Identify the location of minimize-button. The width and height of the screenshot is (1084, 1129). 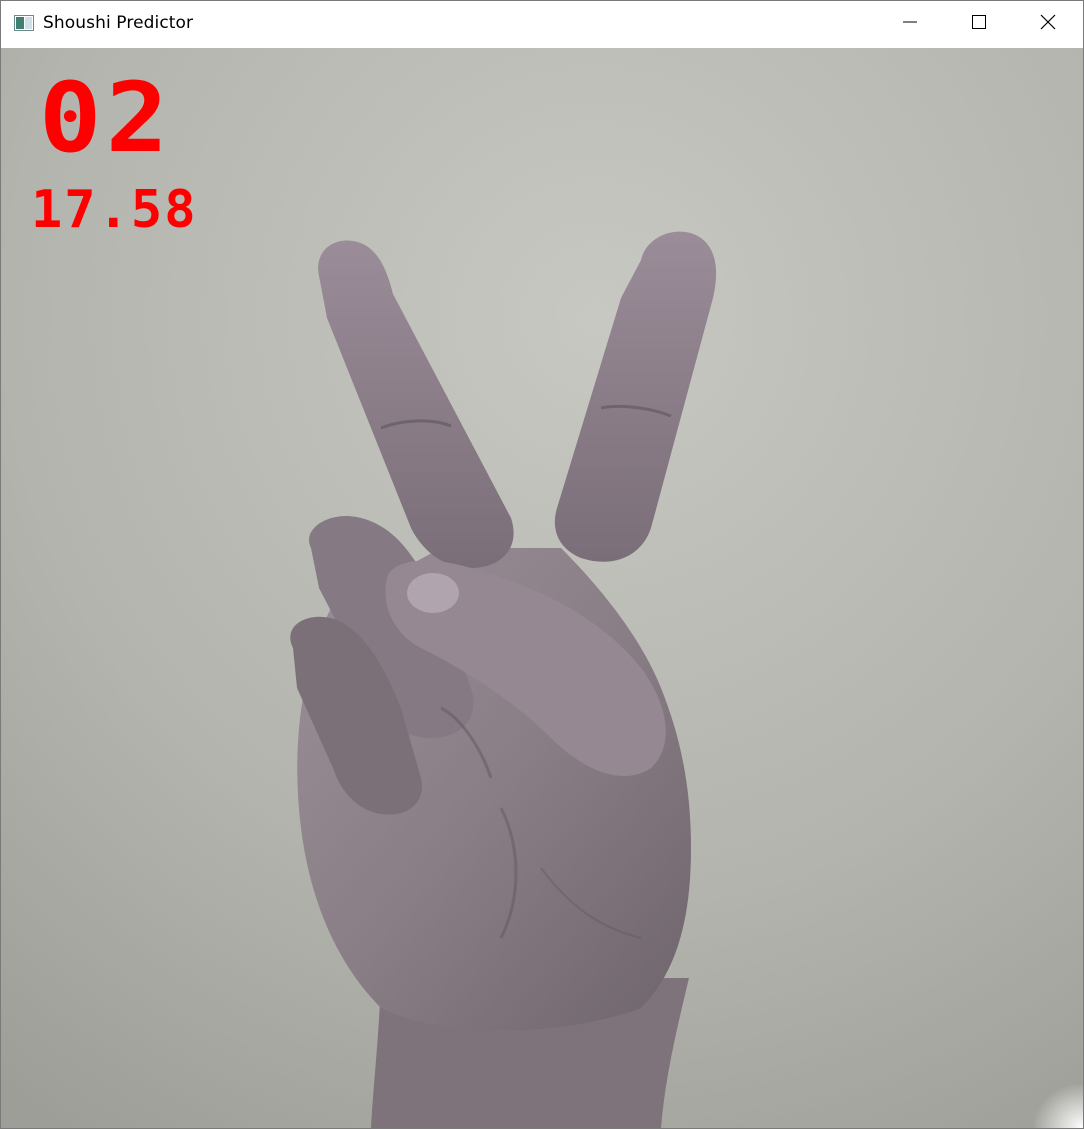
(910, 24).